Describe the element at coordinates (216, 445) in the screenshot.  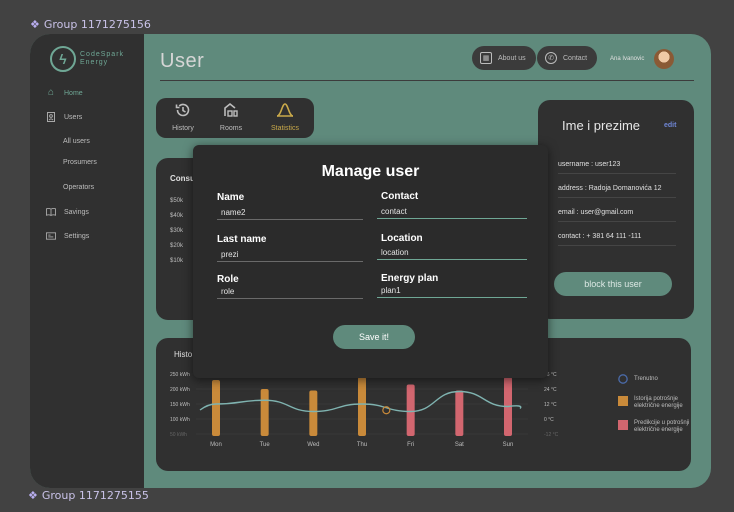
I see `x-tick-label: Mon` at that location.